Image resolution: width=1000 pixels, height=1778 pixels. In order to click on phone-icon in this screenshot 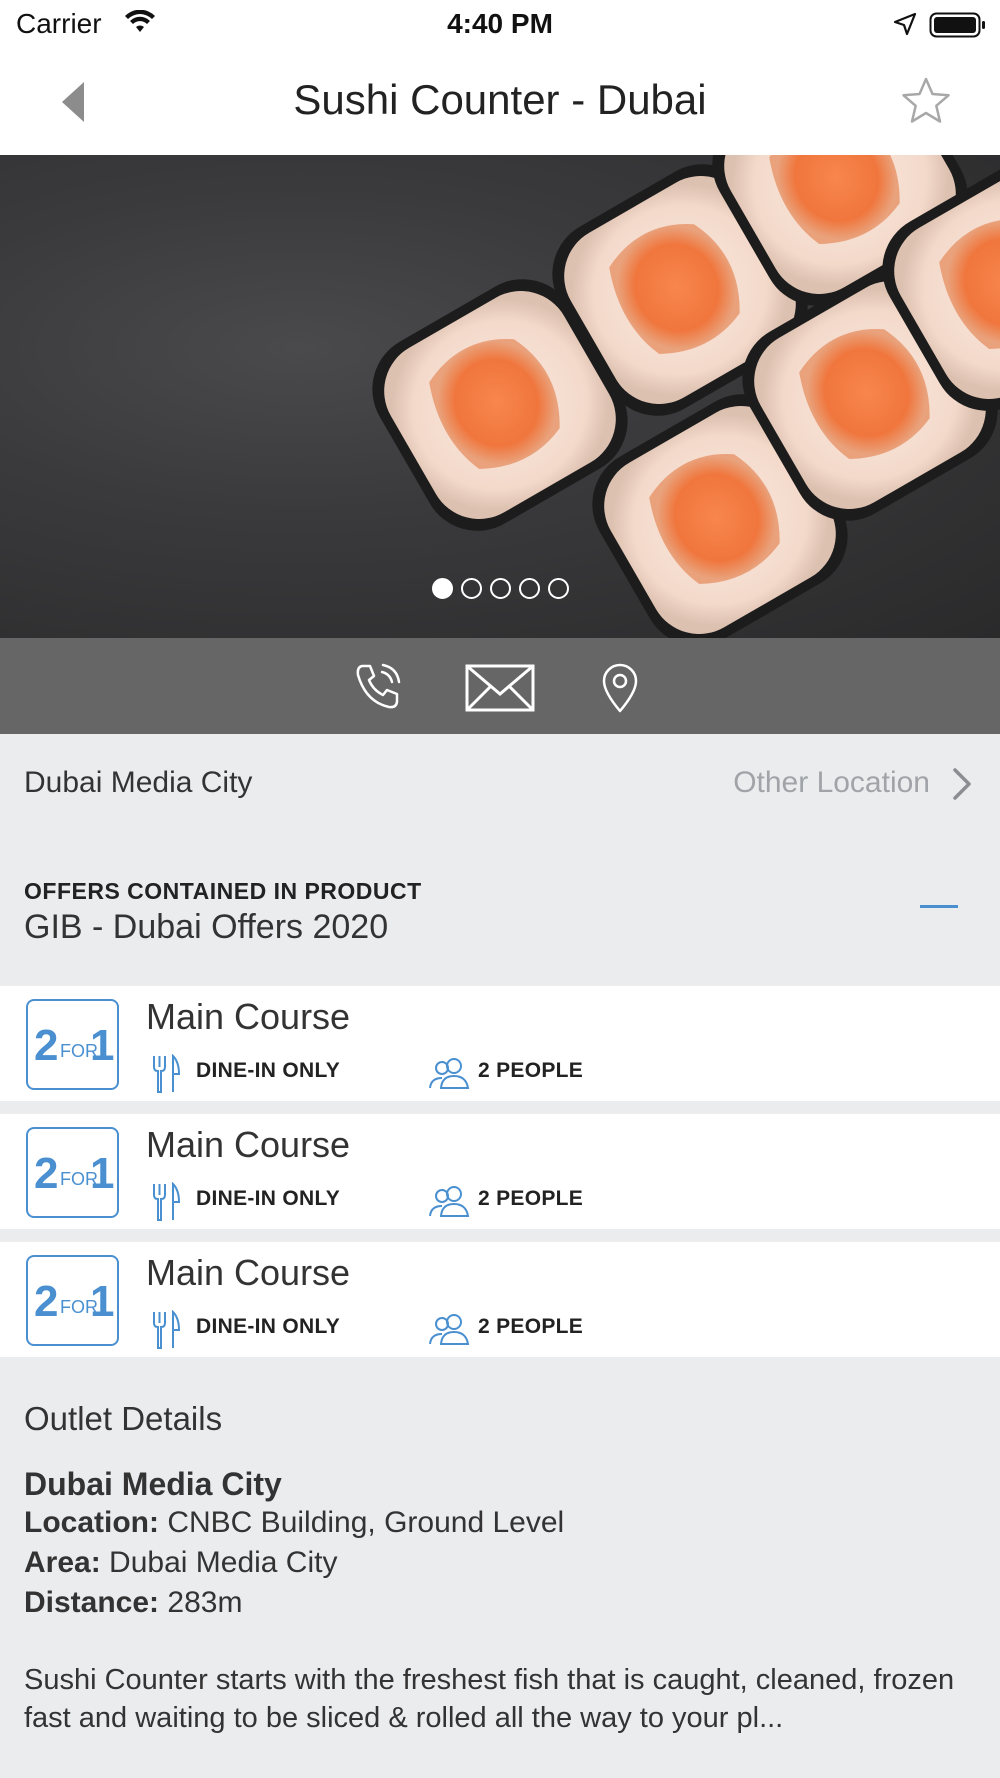, I will do `click(378, 688)`.